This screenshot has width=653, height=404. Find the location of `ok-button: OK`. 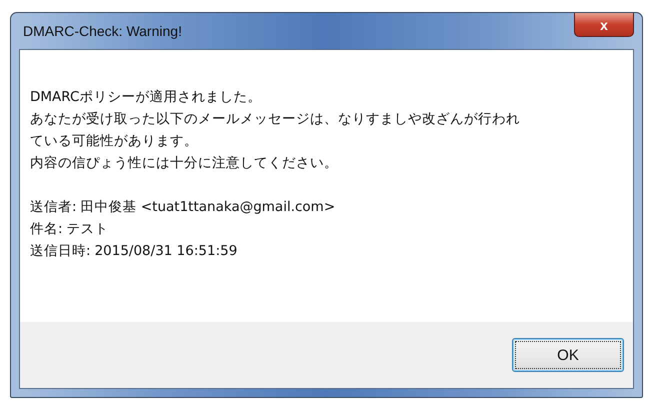

ok-button: OK is located at coordinates (568, 355).